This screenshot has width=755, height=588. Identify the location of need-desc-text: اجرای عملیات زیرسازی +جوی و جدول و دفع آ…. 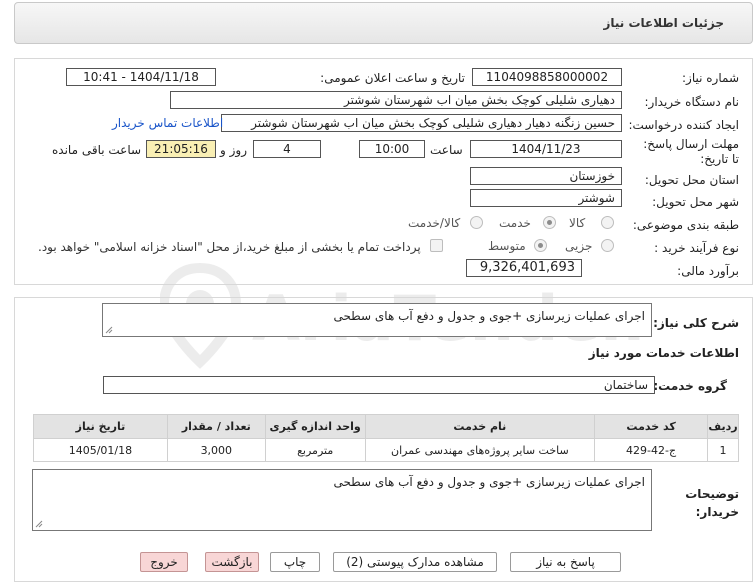
(489, 316).